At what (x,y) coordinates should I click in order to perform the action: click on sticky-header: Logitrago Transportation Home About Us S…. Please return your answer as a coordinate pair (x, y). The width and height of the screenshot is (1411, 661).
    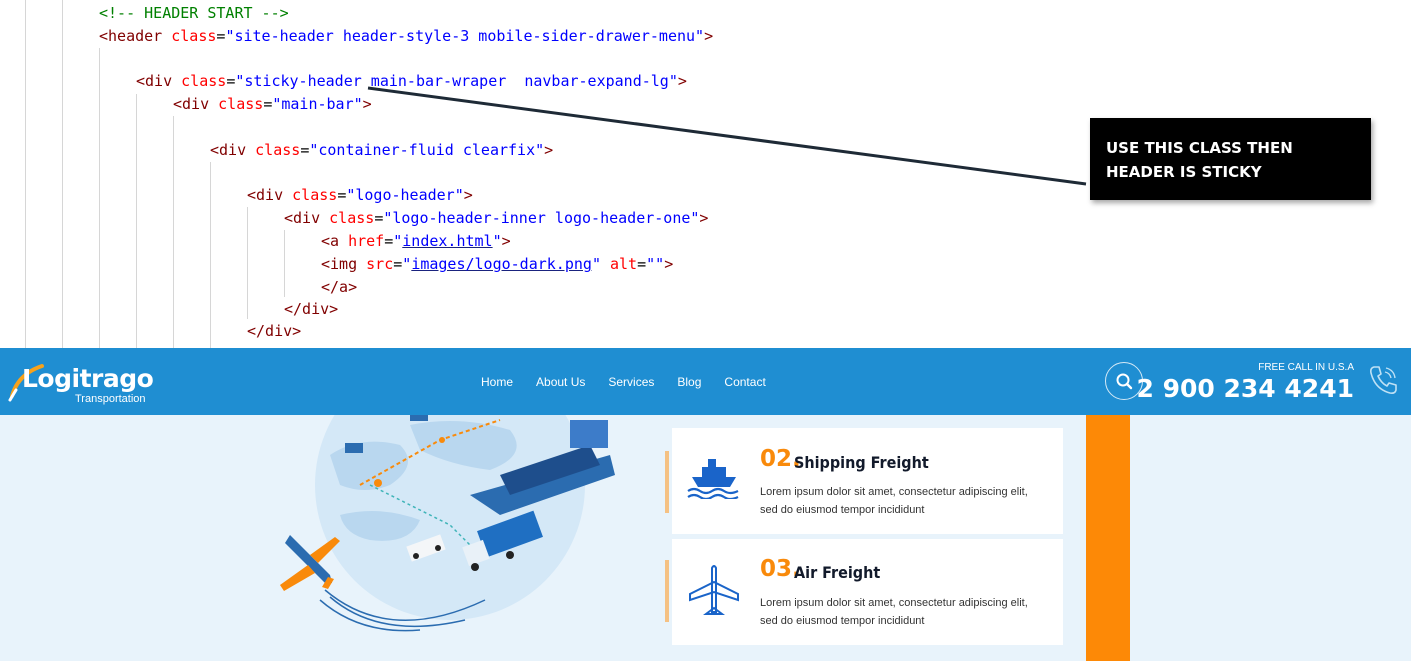
    Looking at the image, I should click on (705, 381).